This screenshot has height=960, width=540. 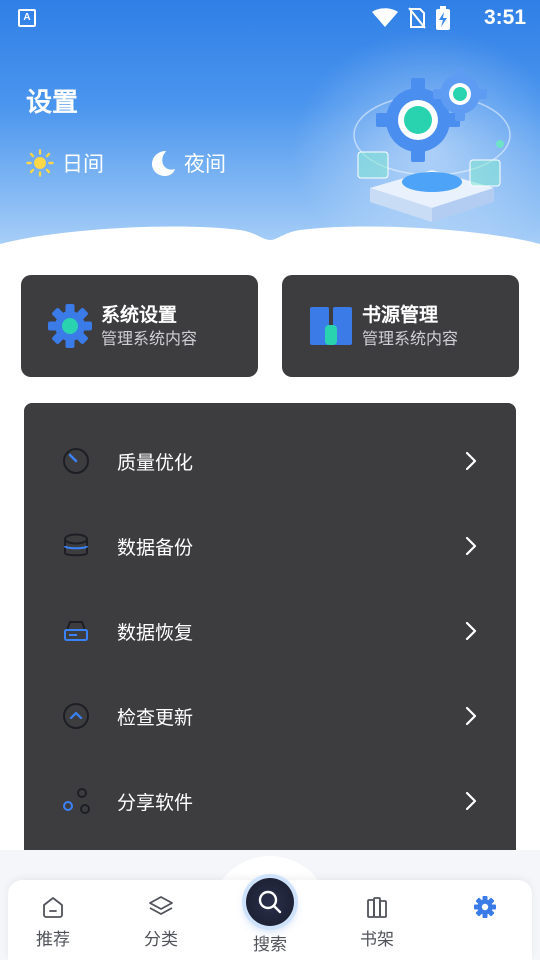 I want to click on menu-item-data-restore: 数据恢复, so click(x=270, y=631).